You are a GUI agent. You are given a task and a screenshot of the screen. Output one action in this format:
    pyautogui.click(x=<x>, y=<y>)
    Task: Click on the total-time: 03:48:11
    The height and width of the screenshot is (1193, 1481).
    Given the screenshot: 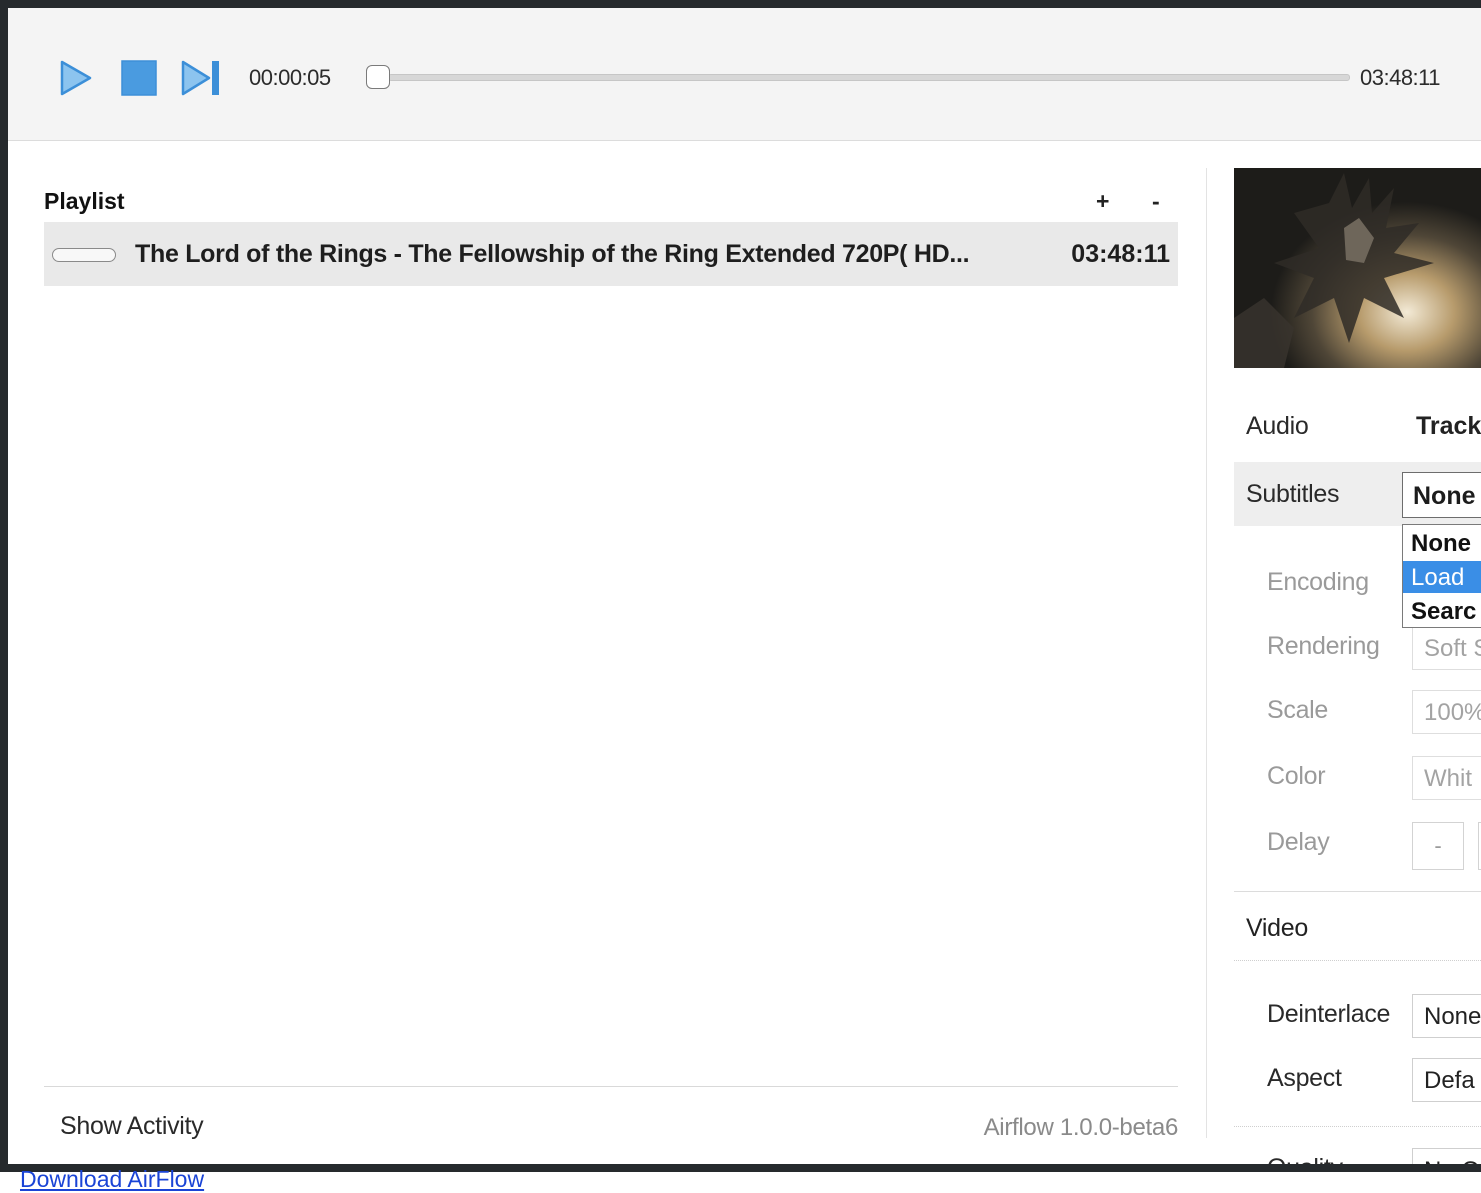 What is the action you would take?
    pyautogui.click(x=1400, y=77)
    